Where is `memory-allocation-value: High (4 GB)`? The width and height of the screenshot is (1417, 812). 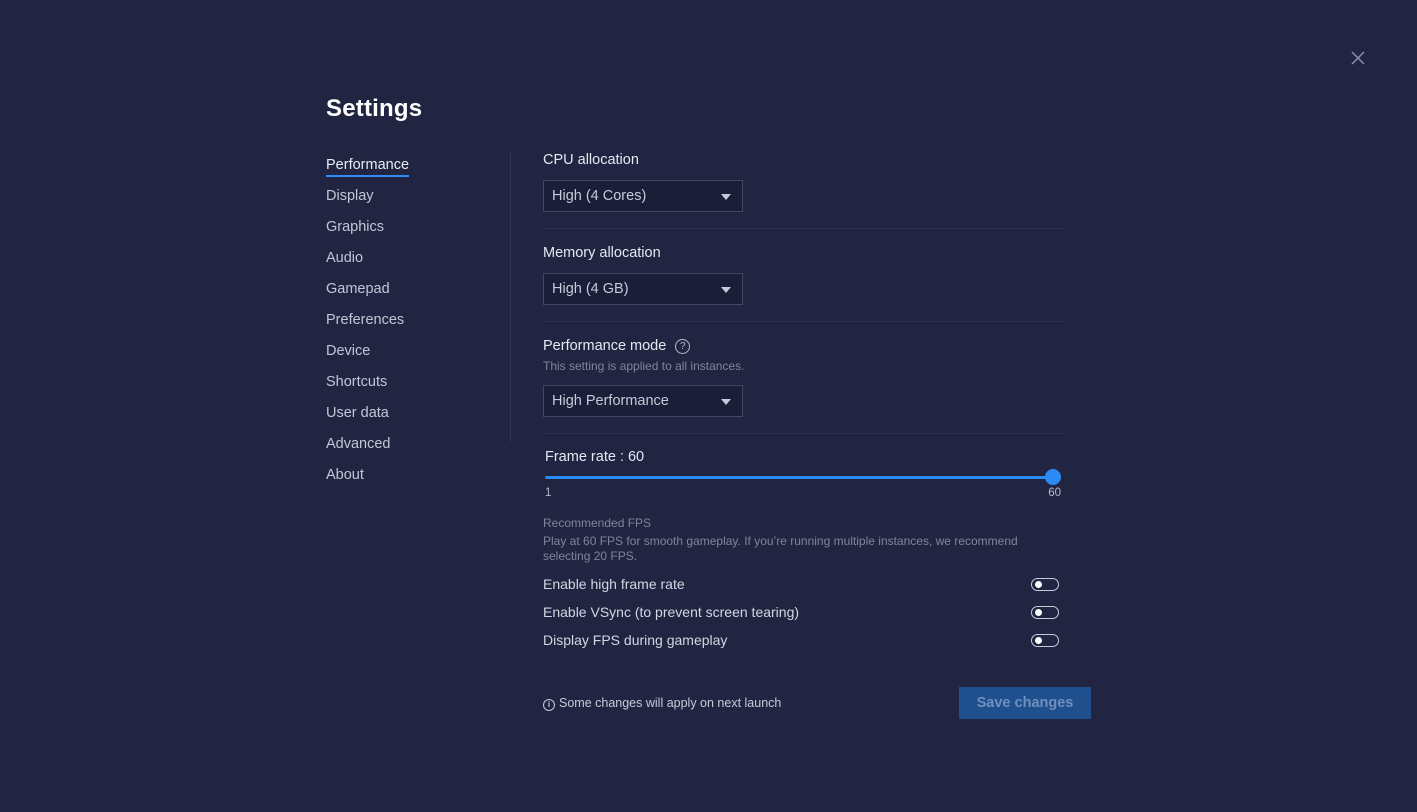 memory-allocation-value: High (4 GB) is located at coordinates (590, 289).